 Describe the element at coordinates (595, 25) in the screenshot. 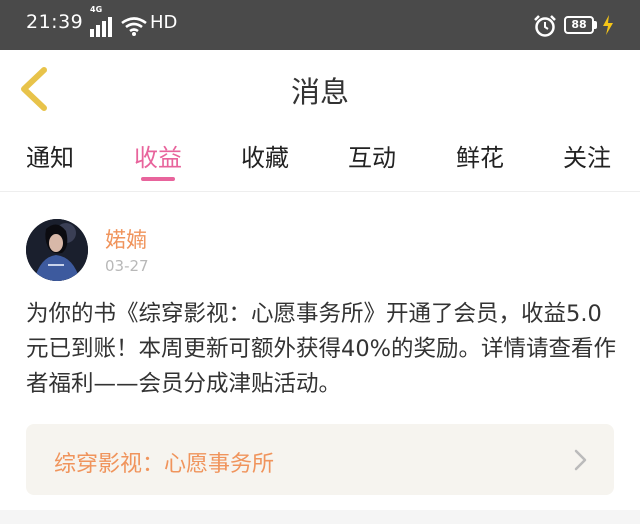

I see `battery-tip` at that location.